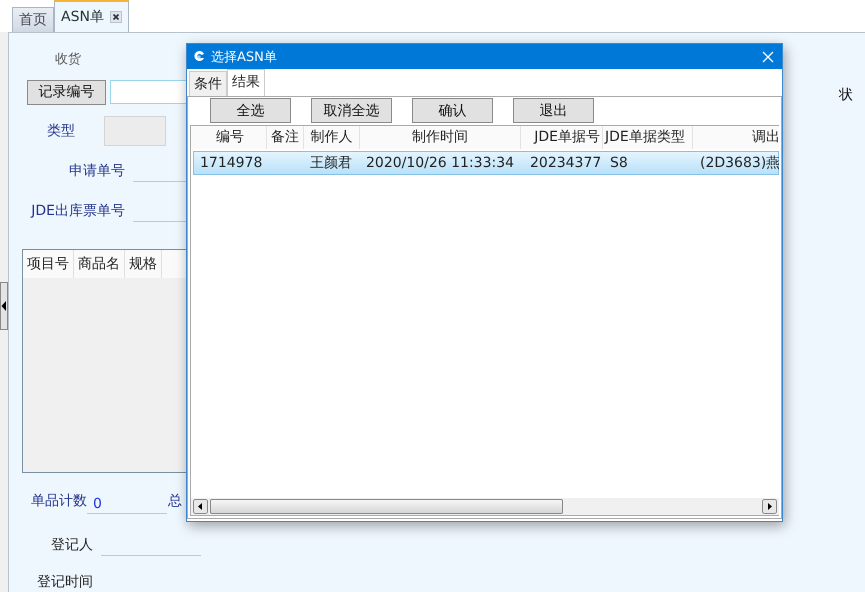 The width and height of the screenshot is (865, 592). Describe the element at coordinates (143, 264) in the screenshot. I see `column-header: 规格` at that location.